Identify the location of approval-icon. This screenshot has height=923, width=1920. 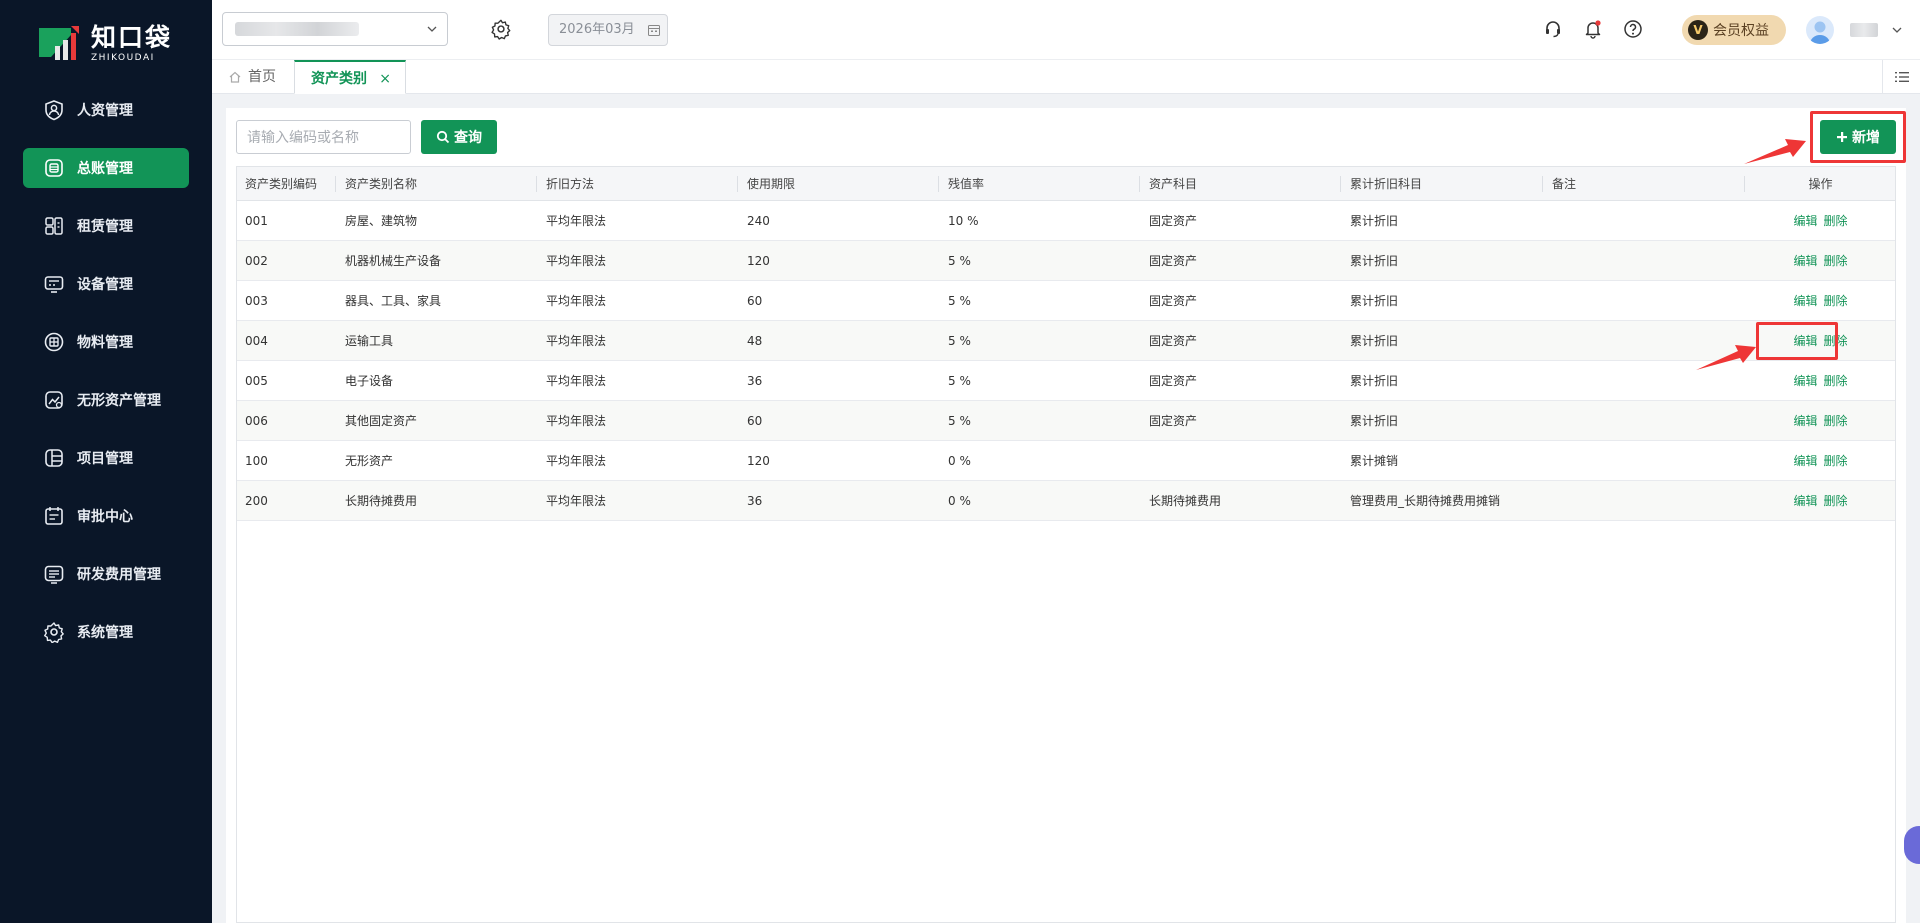
(54, 516).